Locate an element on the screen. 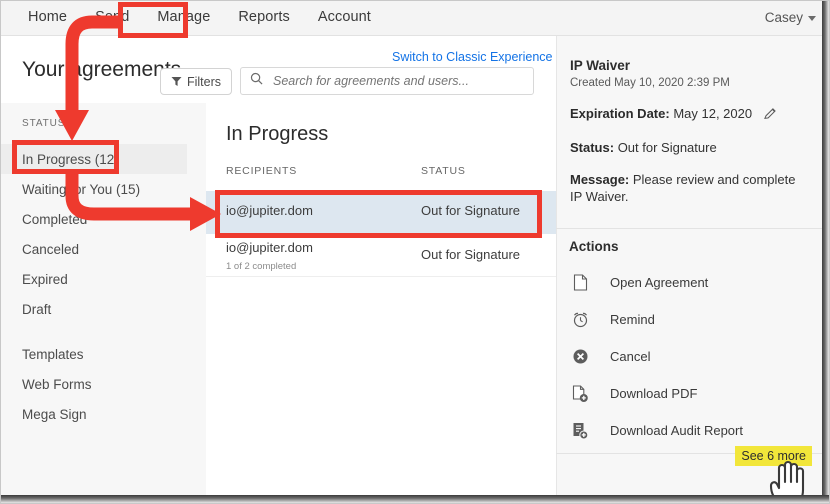 The width and height of the screenshot is (830, 504). action-download-pdf: Download PDF is located at coordinates (689, 393).